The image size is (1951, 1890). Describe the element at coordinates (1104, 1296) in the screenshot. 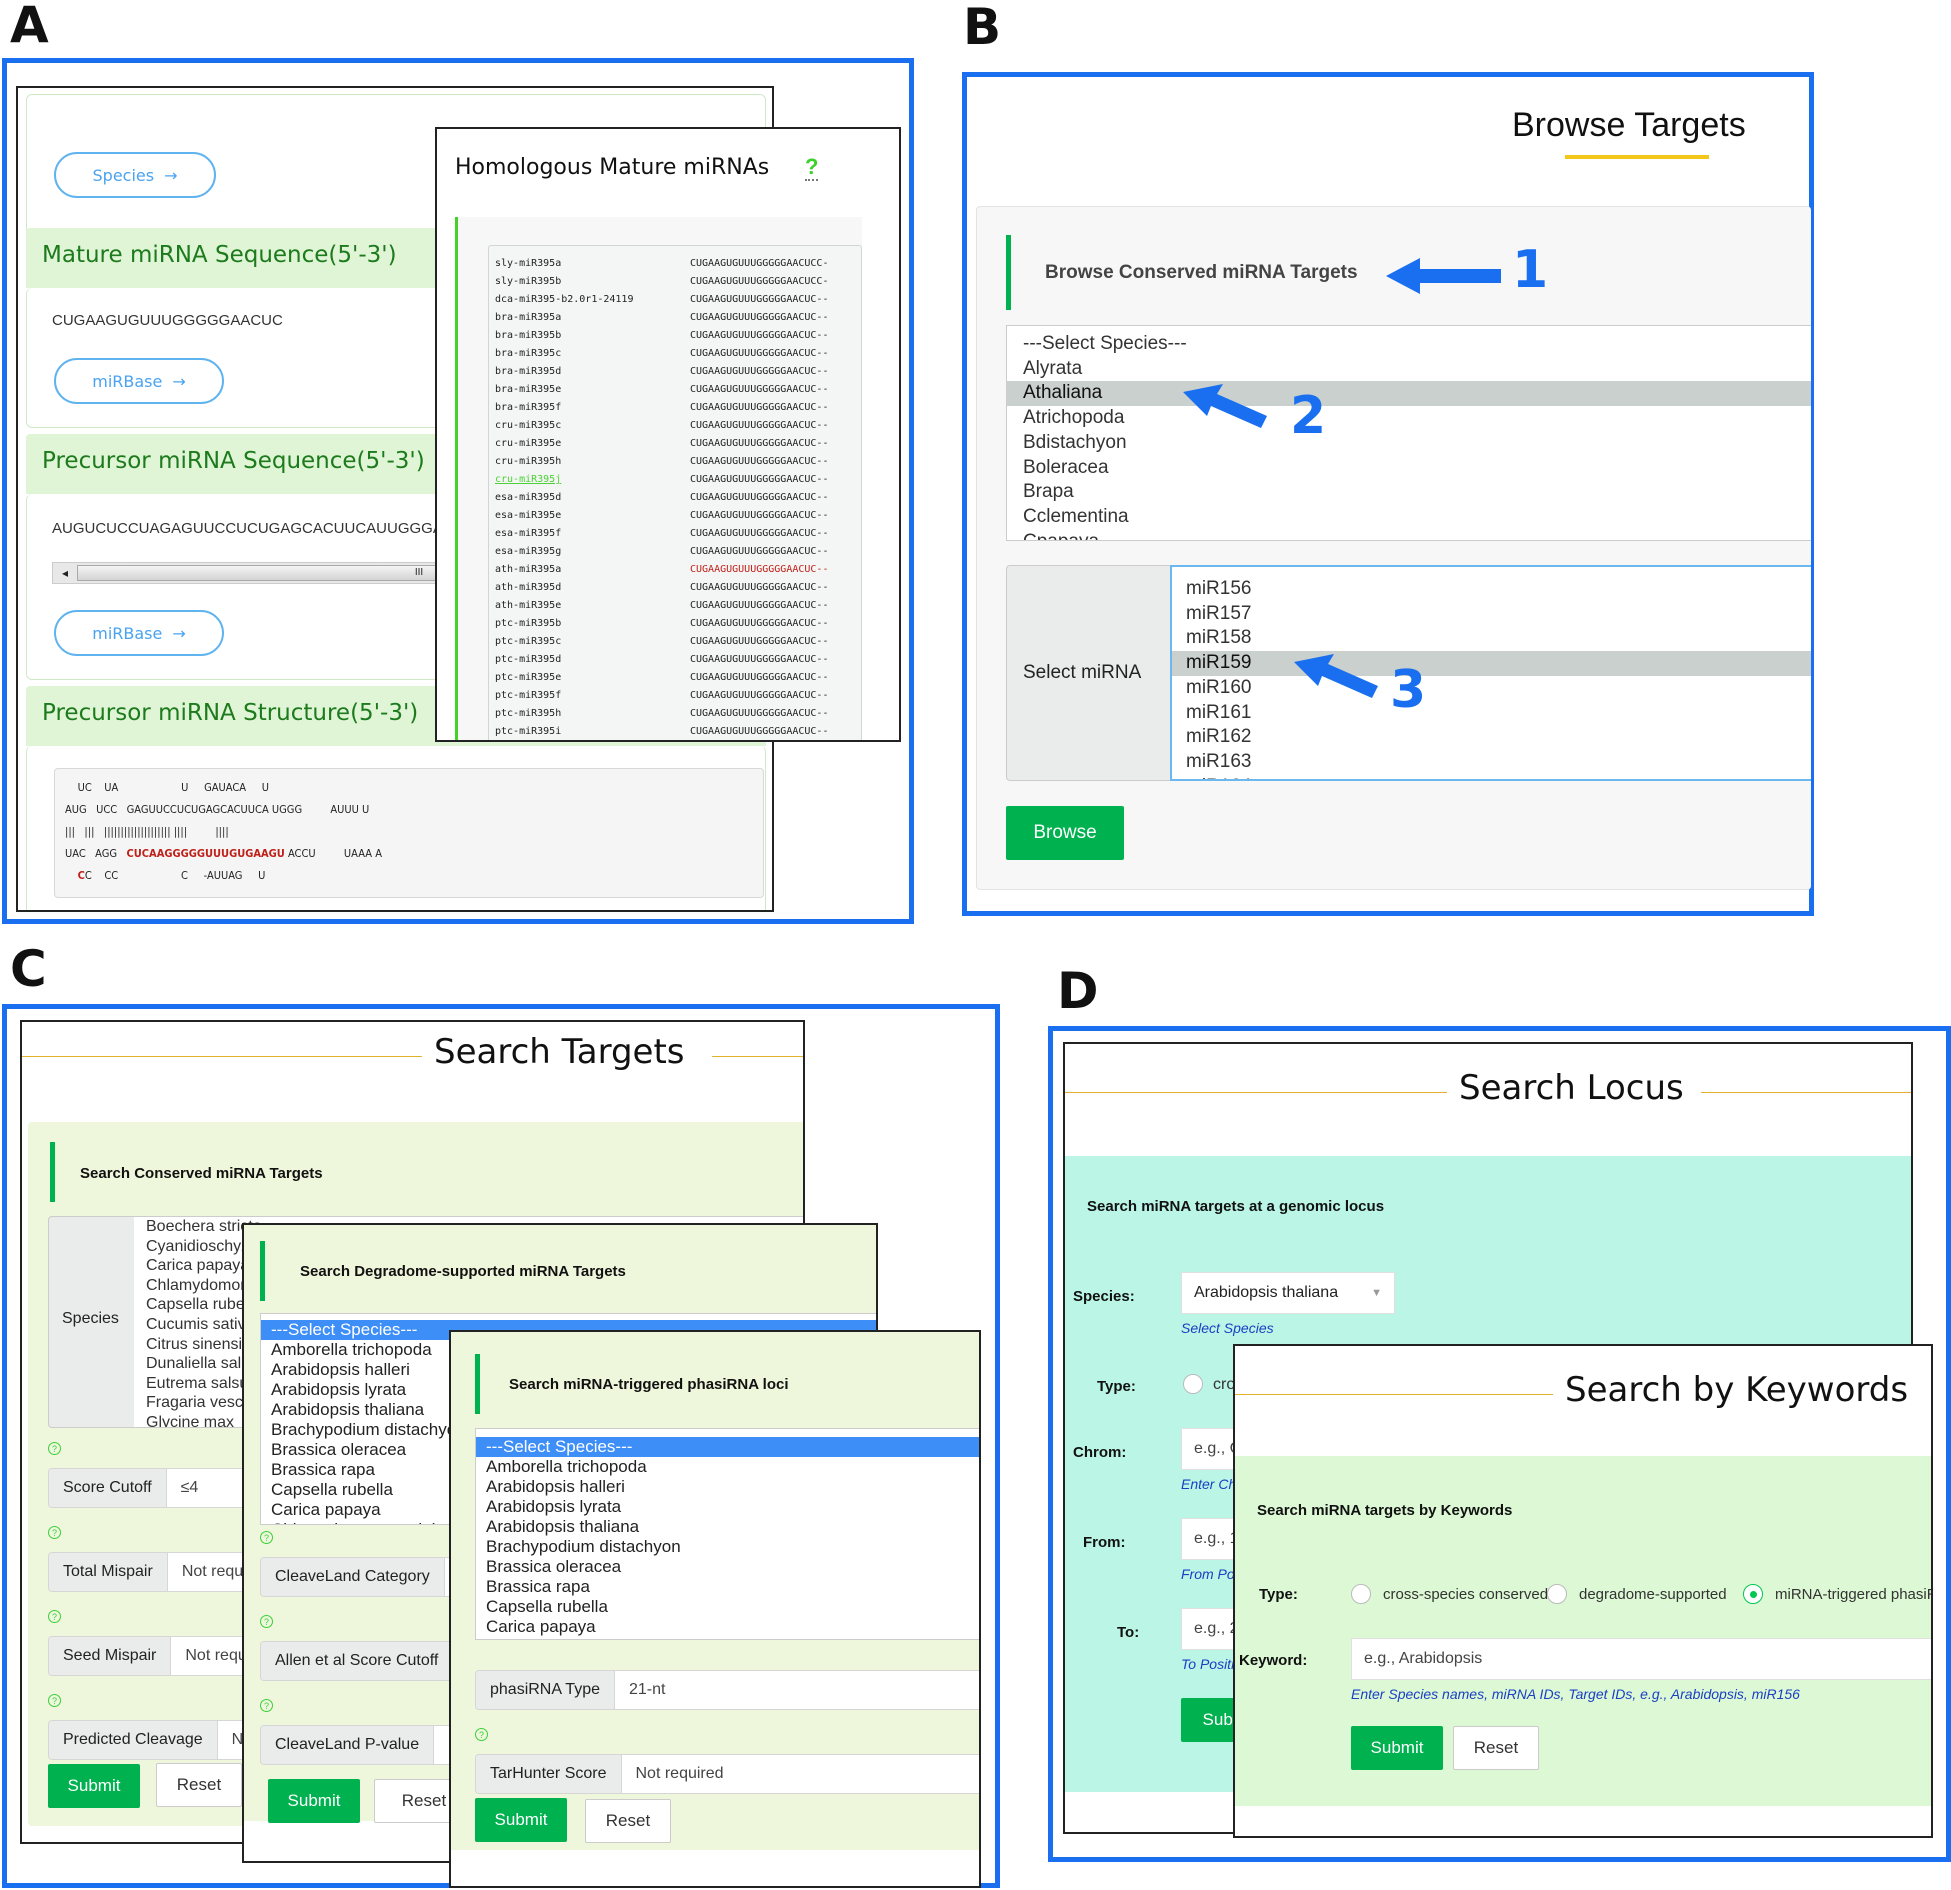

I see `species-label: Species:` at that location.